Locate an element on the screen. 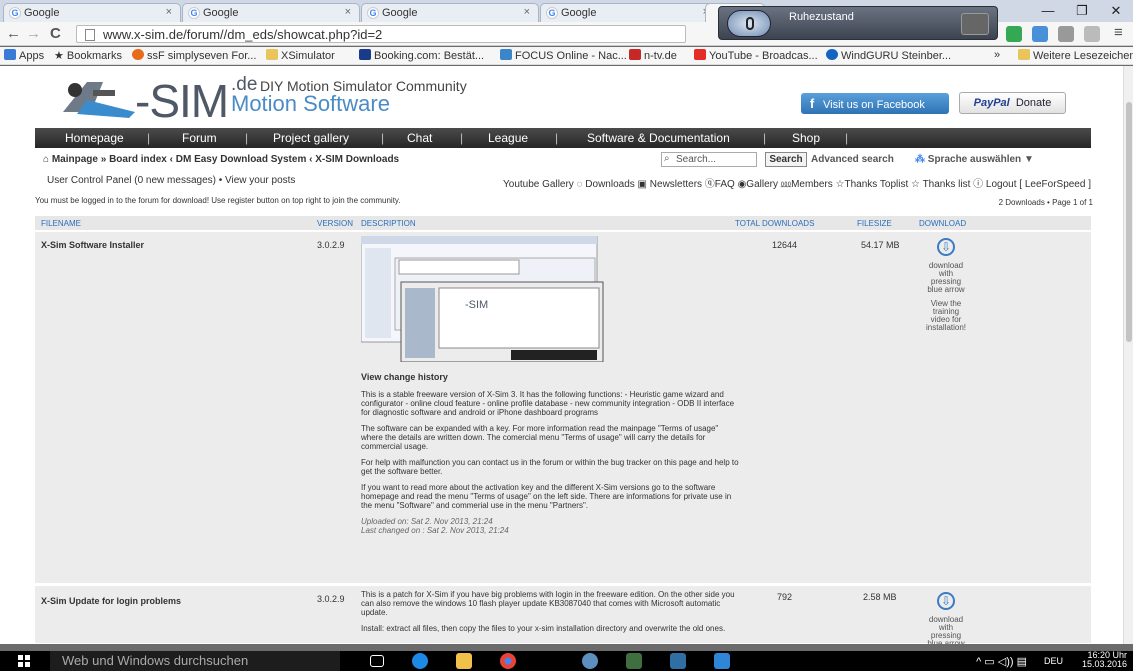 This screenshot has width=1133, height=671. settings-icon is located at coordinates (722, 661).